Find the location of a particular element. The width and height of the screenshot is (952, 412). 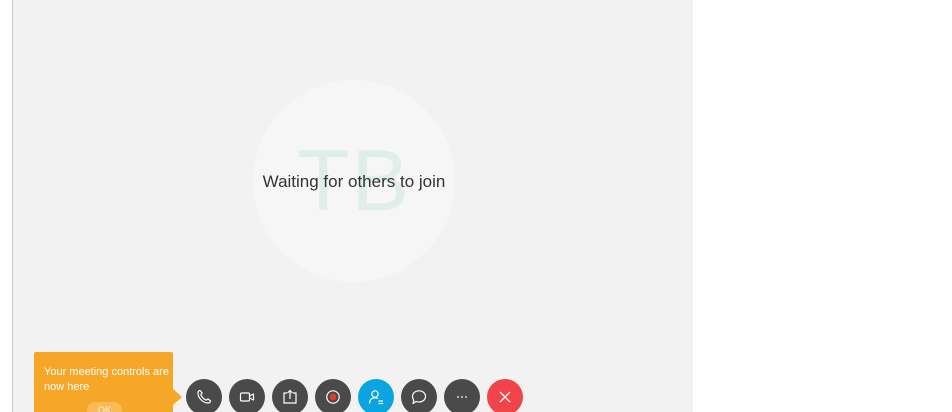

record-icon is located at coordinates (333, 397).